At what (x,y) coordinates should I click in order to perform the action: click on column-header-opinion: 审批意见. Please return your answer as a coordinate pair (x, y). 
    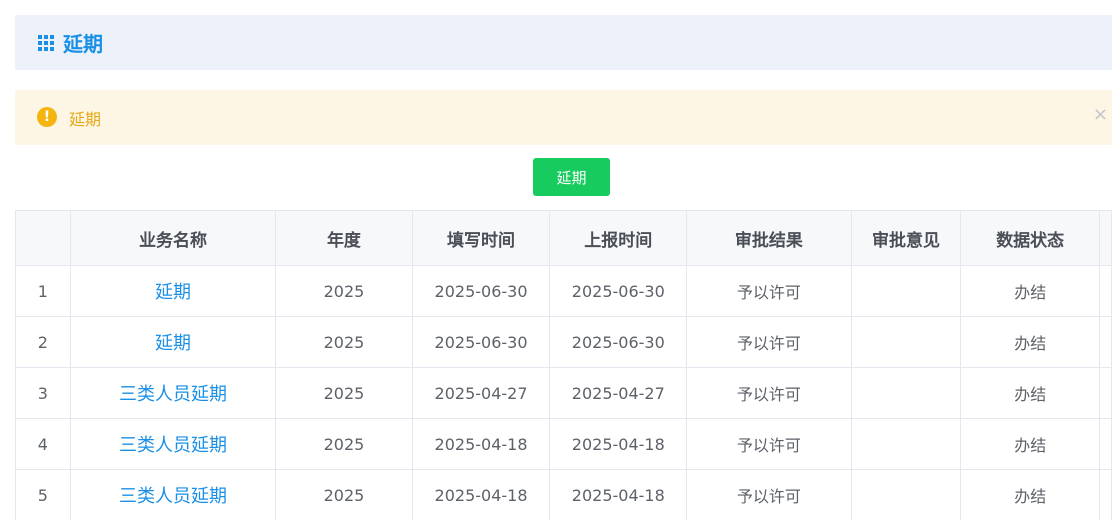
    Looking at the image, I should click on (906, 238).